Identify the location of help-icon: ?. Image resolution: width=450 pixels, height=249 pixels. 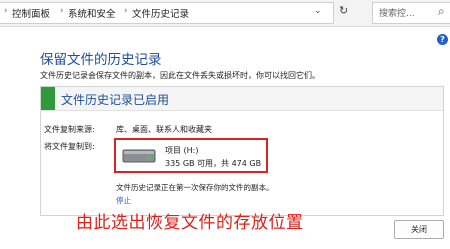
(442, 39).